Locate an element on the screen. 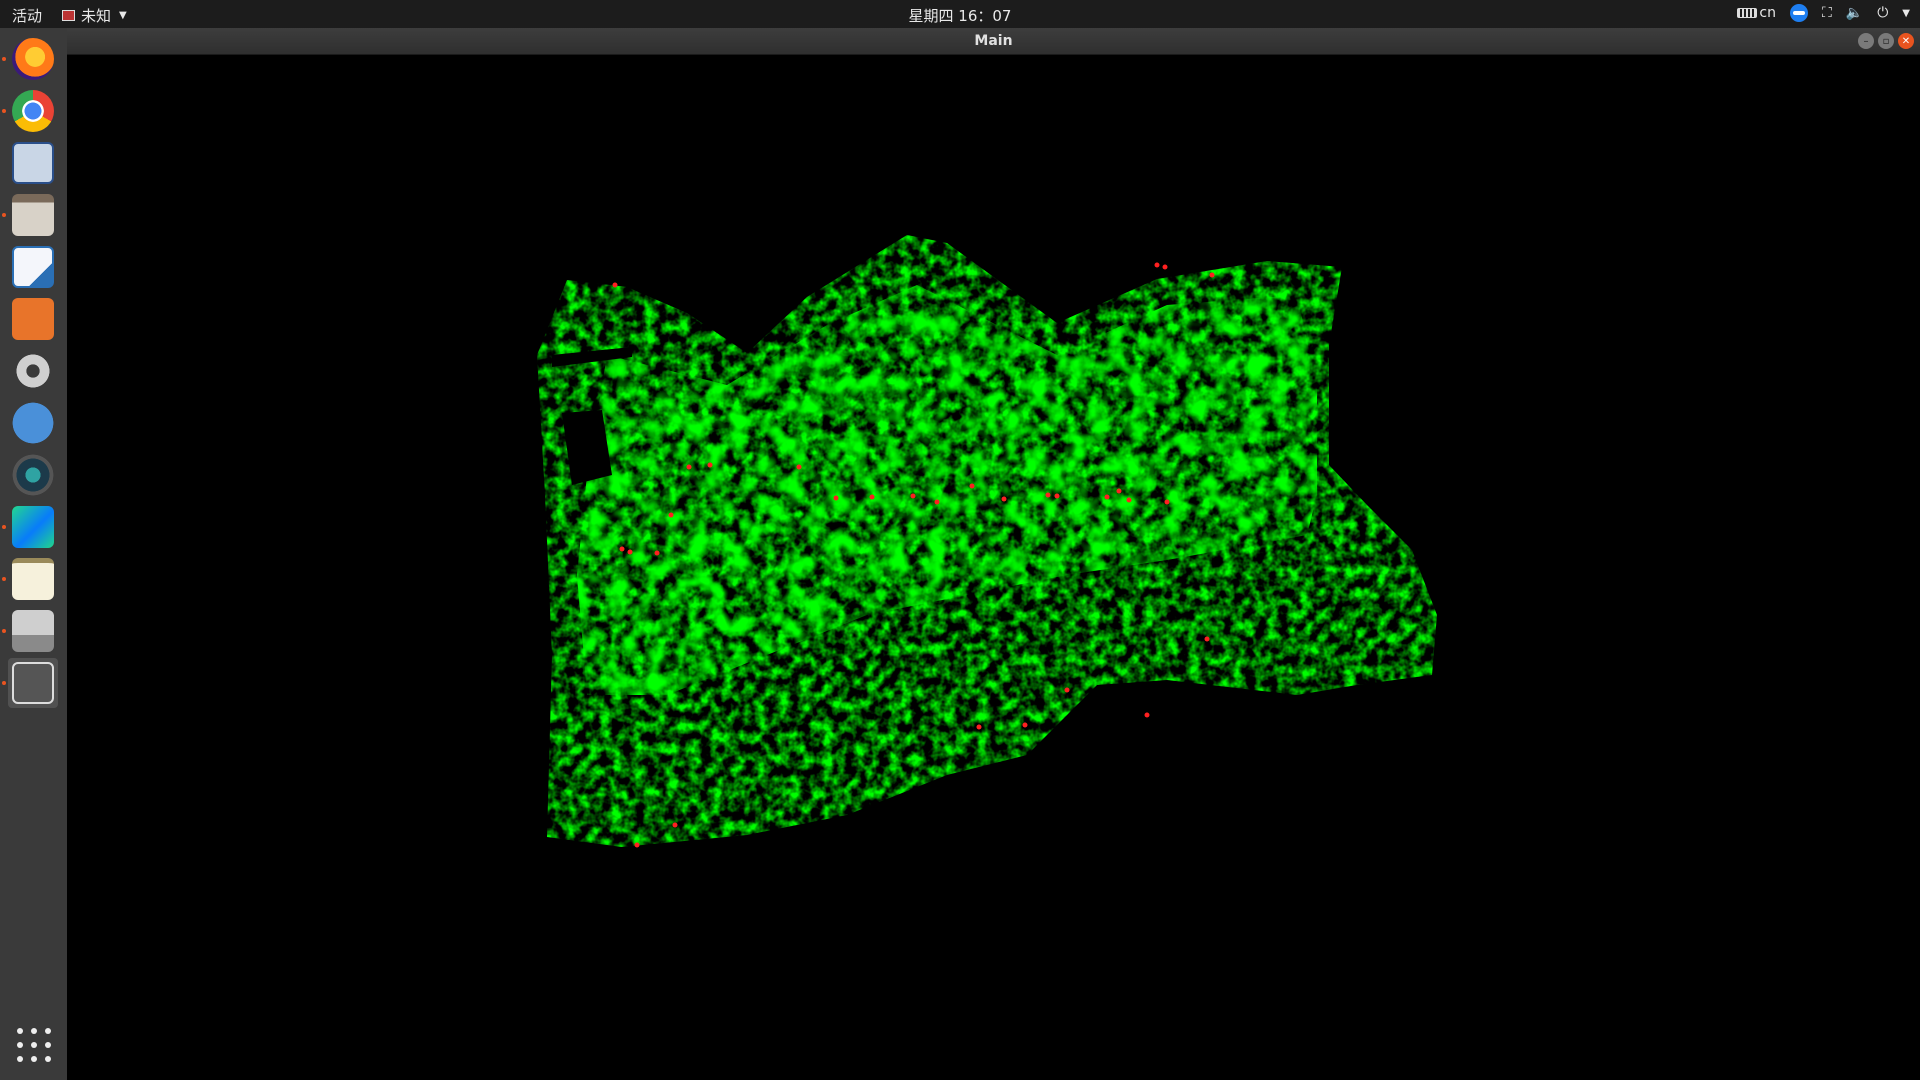 This screenshot has height=1080, width=1920. keyboard-layout-label: cn is located at coordinates (1767, 13).